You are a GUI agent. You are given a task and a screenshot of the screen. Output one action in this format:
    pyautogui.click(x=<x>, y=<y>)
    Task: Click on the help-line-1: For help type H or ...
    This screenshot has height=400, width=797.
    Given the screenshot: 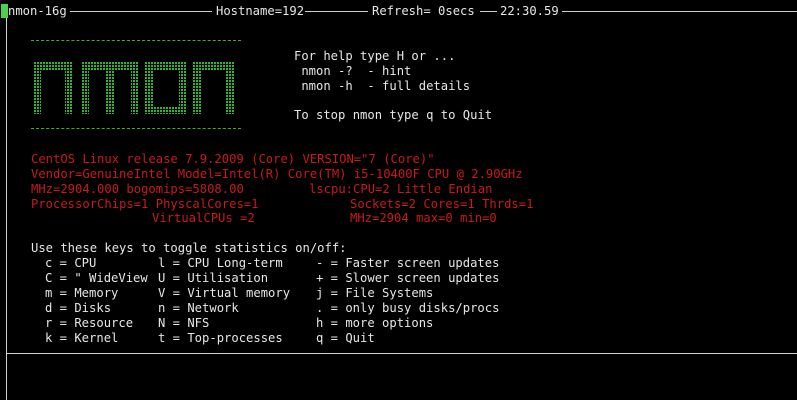 What is the action you would take?
    pyautogui.click(x=375, y=56)
    